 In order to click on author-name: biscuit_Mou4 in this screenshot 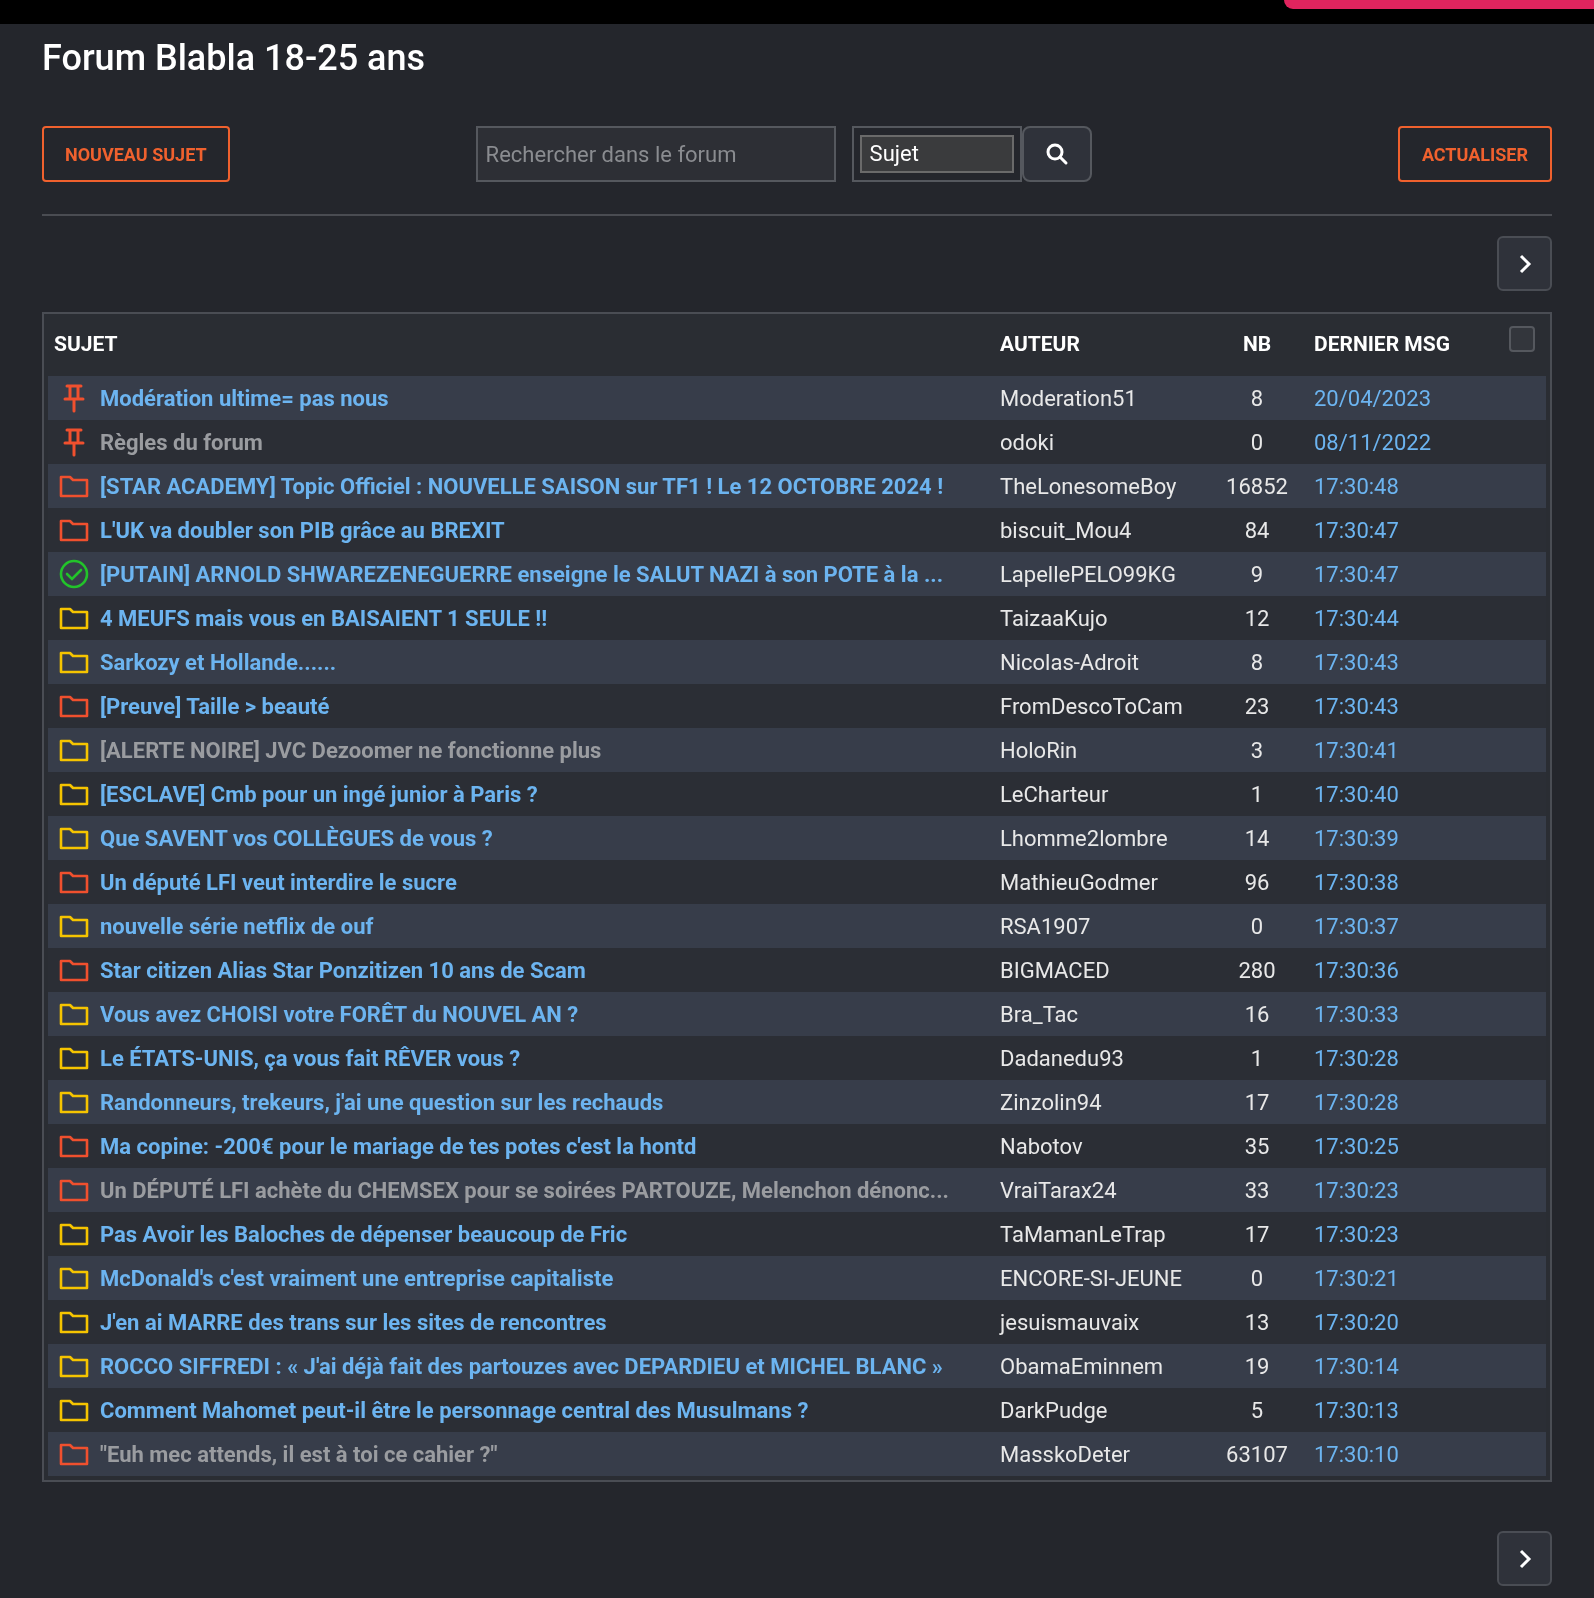, I will do `click(1066, 530)`.